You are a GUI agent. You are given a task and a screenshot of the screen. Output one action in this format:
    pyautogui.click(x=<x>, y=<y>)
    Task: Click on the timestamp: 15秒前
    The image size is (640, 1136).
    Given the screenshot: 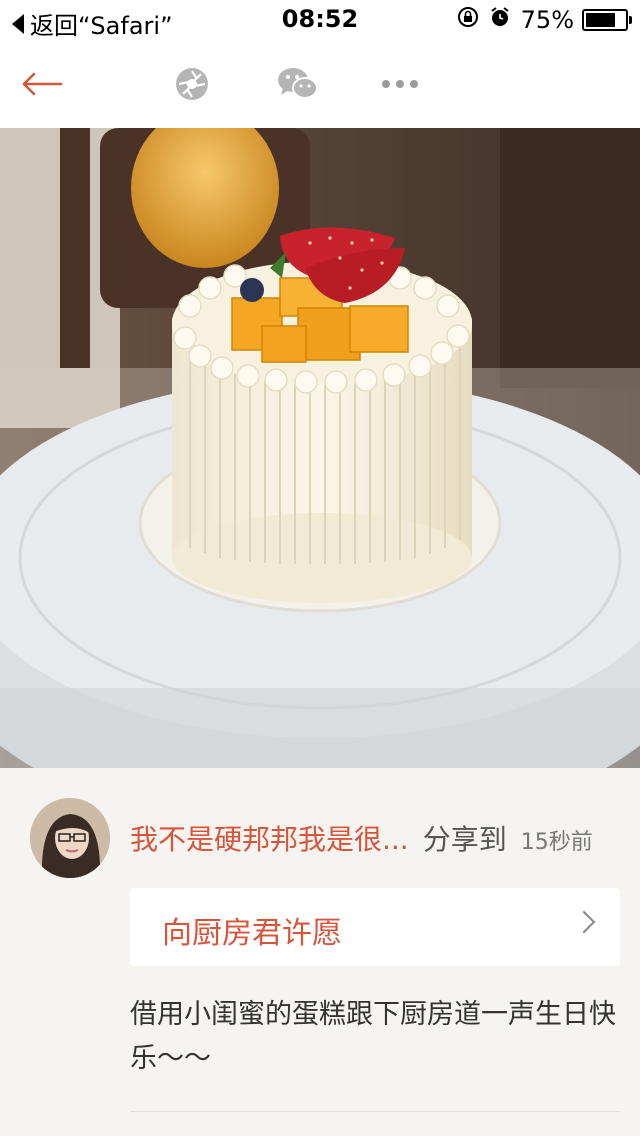 What is the action you would take?
    pyautogui.click(x=556, y=842)
    